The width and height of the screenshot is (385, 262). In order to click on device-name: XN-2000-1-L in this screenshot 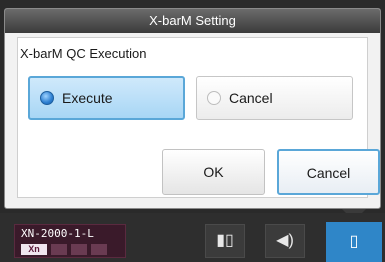, I will do `click(57, 233)`.